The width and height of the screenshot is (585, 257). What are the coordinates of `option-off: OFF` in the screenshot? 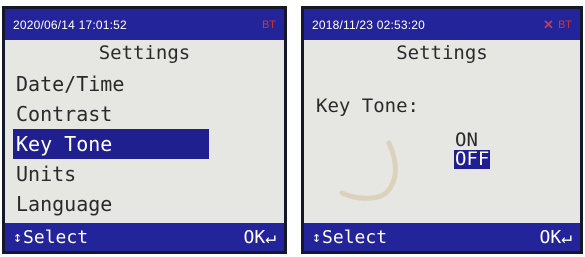 It's located at (472, 159).